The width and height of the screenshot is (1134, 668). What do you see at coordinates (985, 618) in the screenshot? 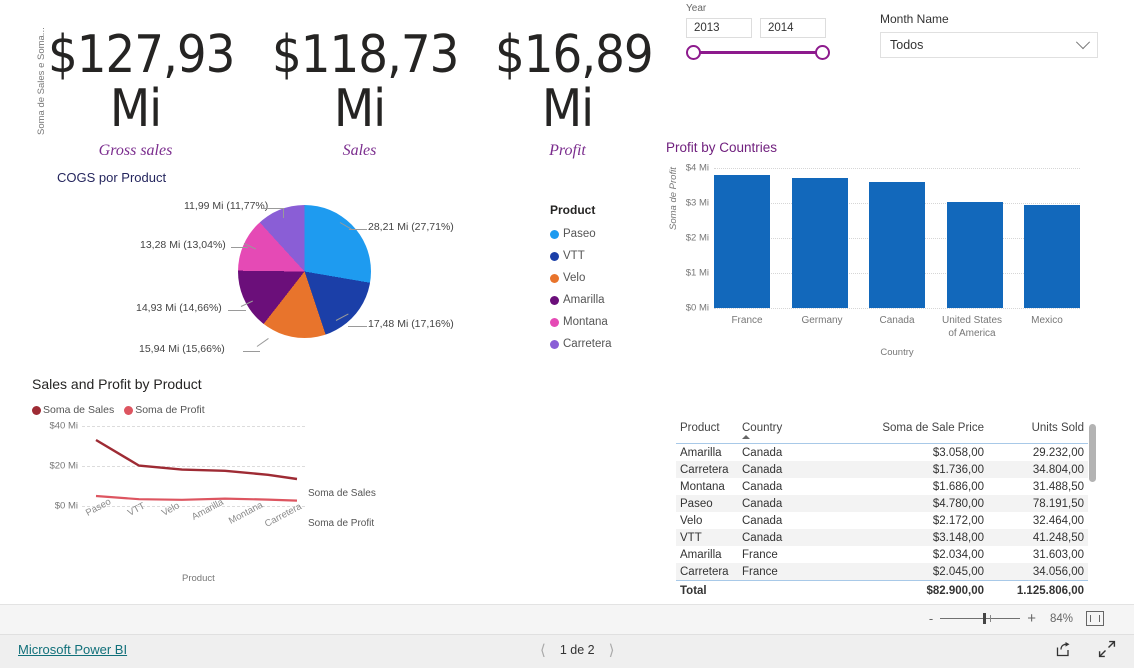
I see `zoom-slider-handle` at bounding box center [985, 618].